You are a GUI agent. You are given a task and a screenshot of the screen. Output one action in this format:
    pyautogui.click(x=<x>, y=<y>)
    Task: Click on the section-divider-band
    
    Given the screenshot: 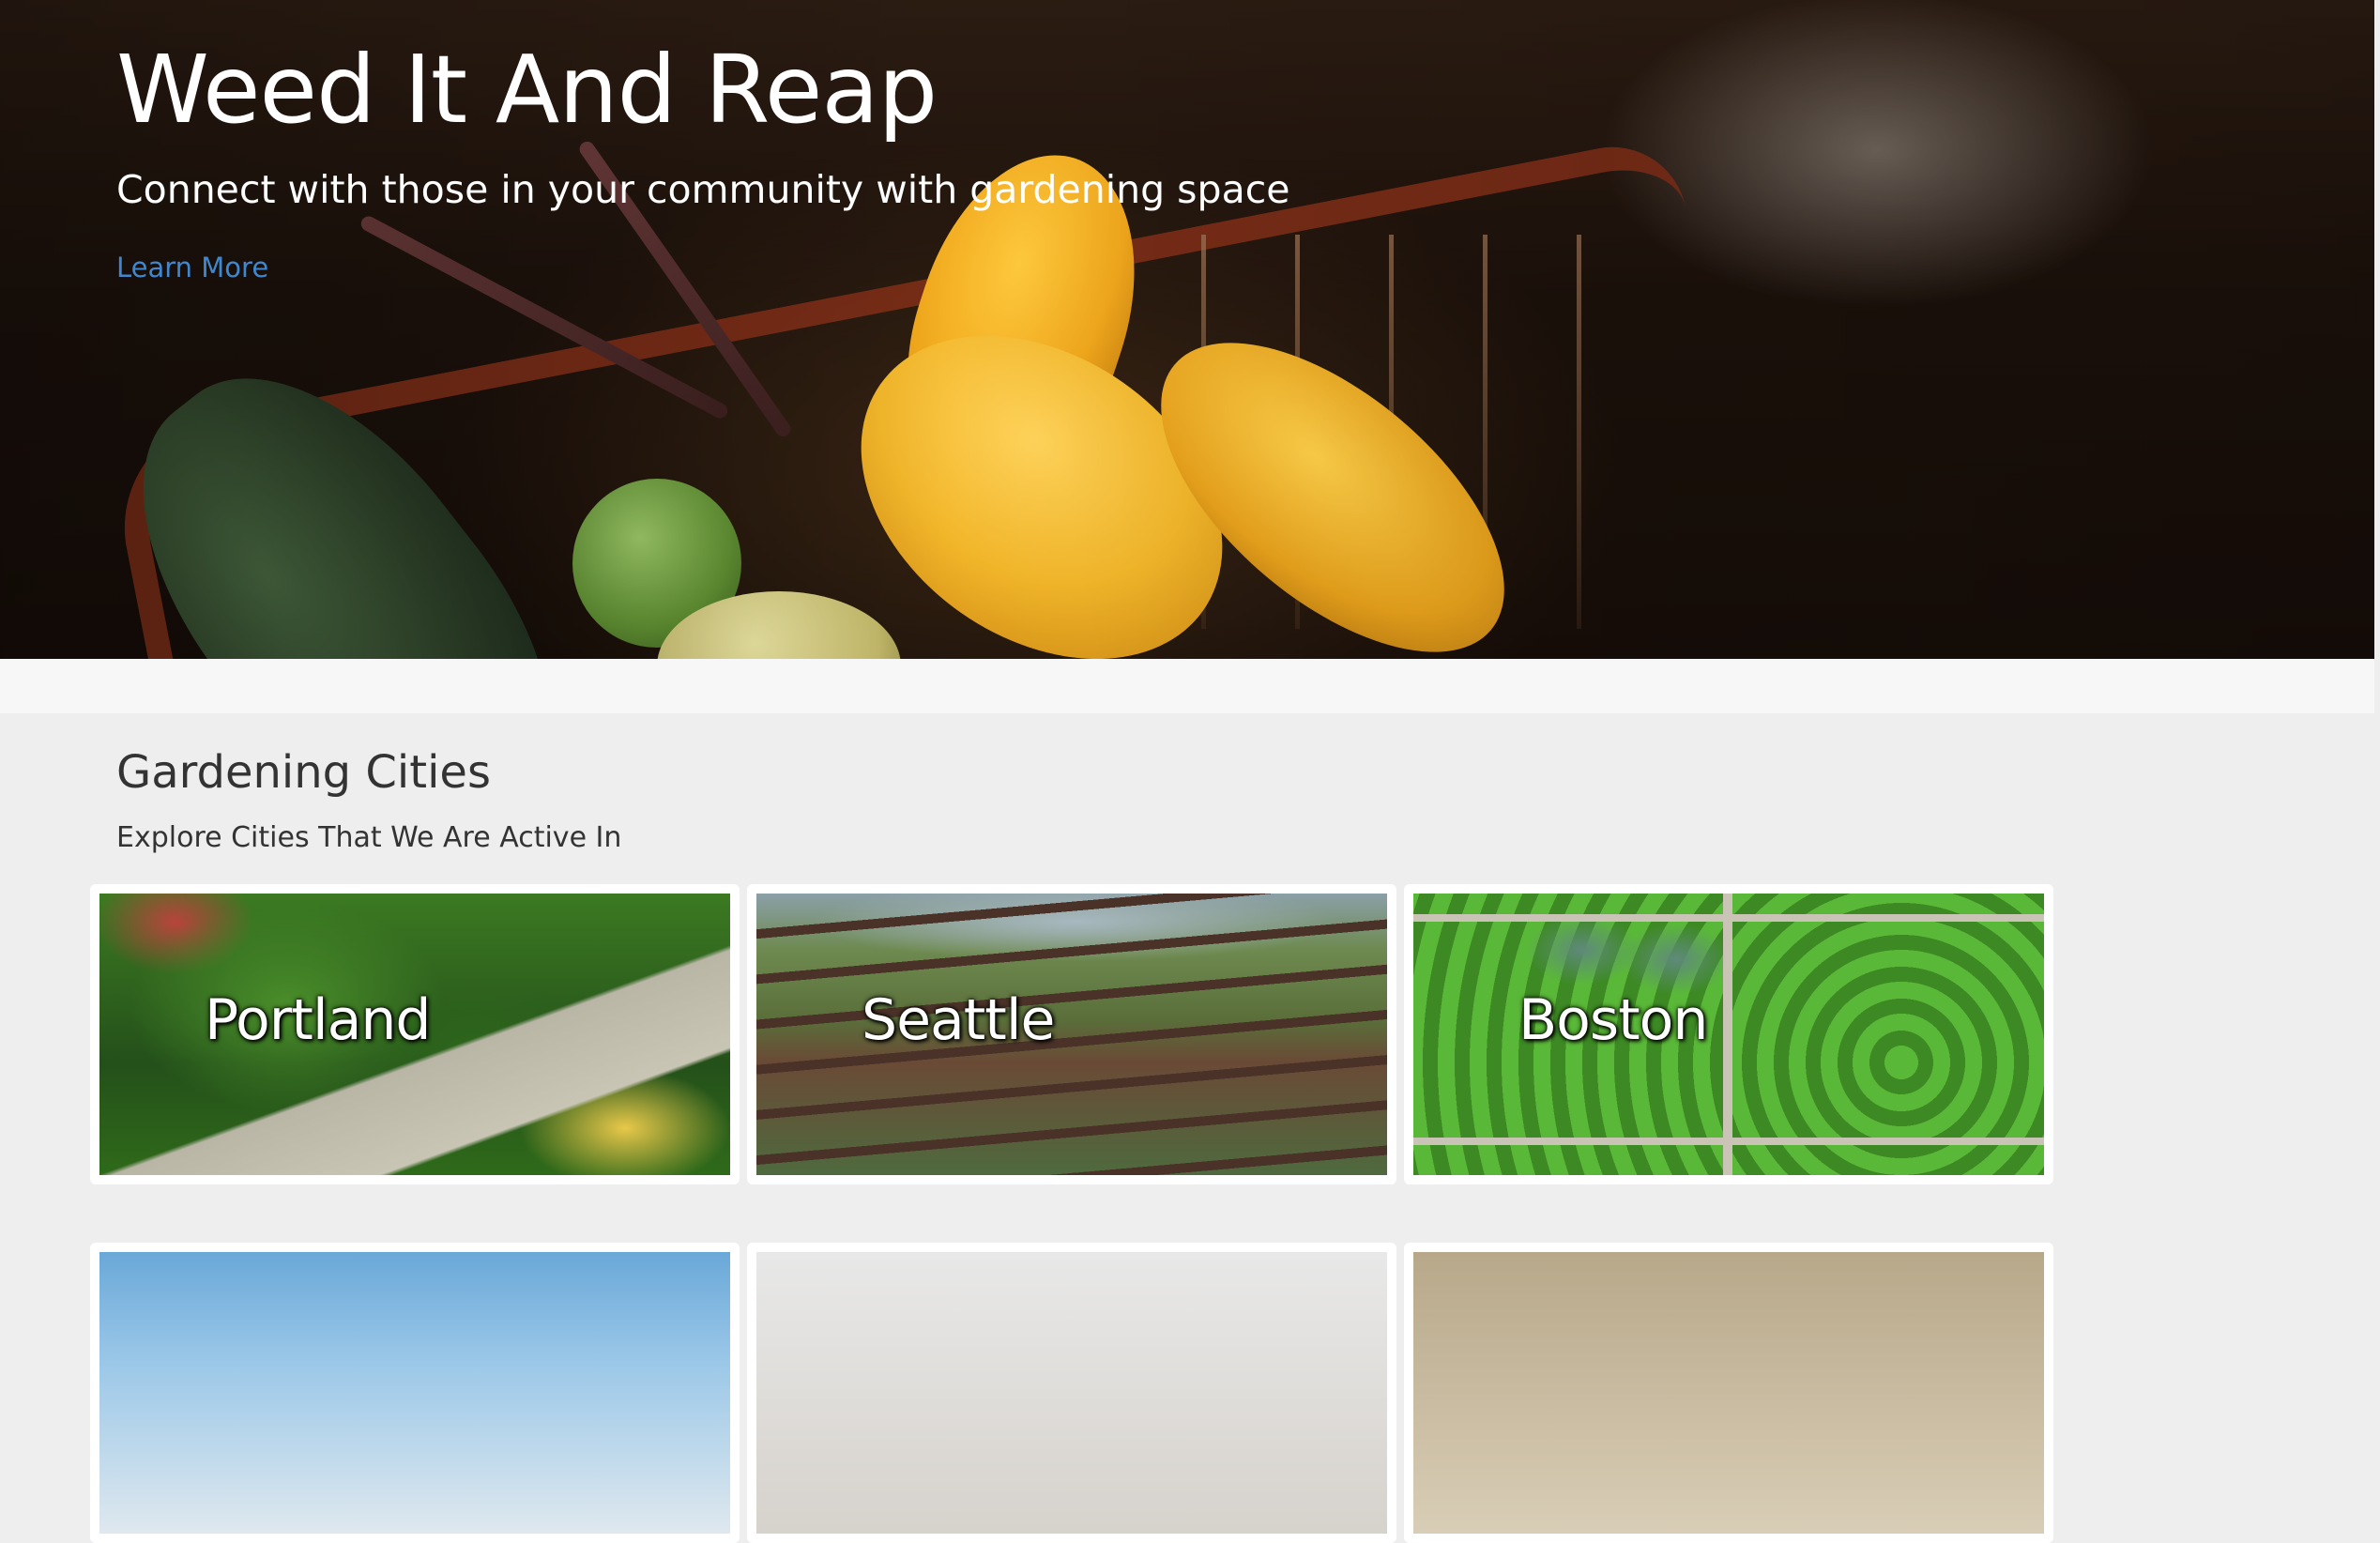 What is the action you would take?
    pyautogui.click(x=1187, y=686)
    